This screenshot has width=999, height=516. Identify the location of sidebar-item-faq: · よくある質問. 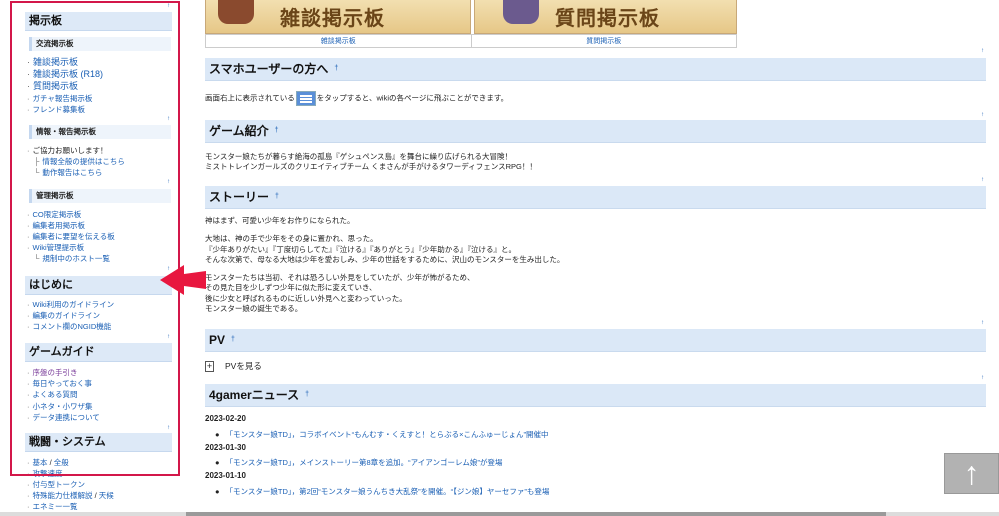
(52, 395).